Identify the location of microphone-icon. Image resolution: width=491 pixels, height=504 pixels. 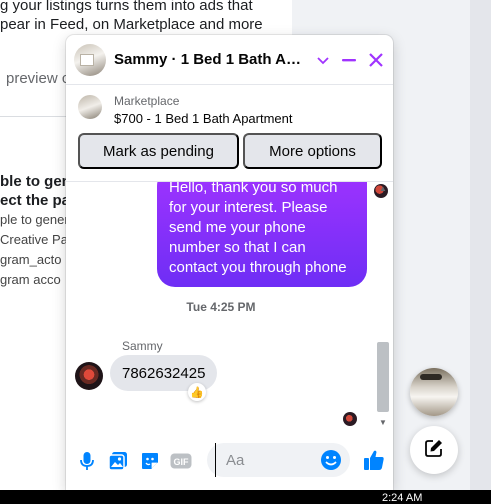
(87, 461).